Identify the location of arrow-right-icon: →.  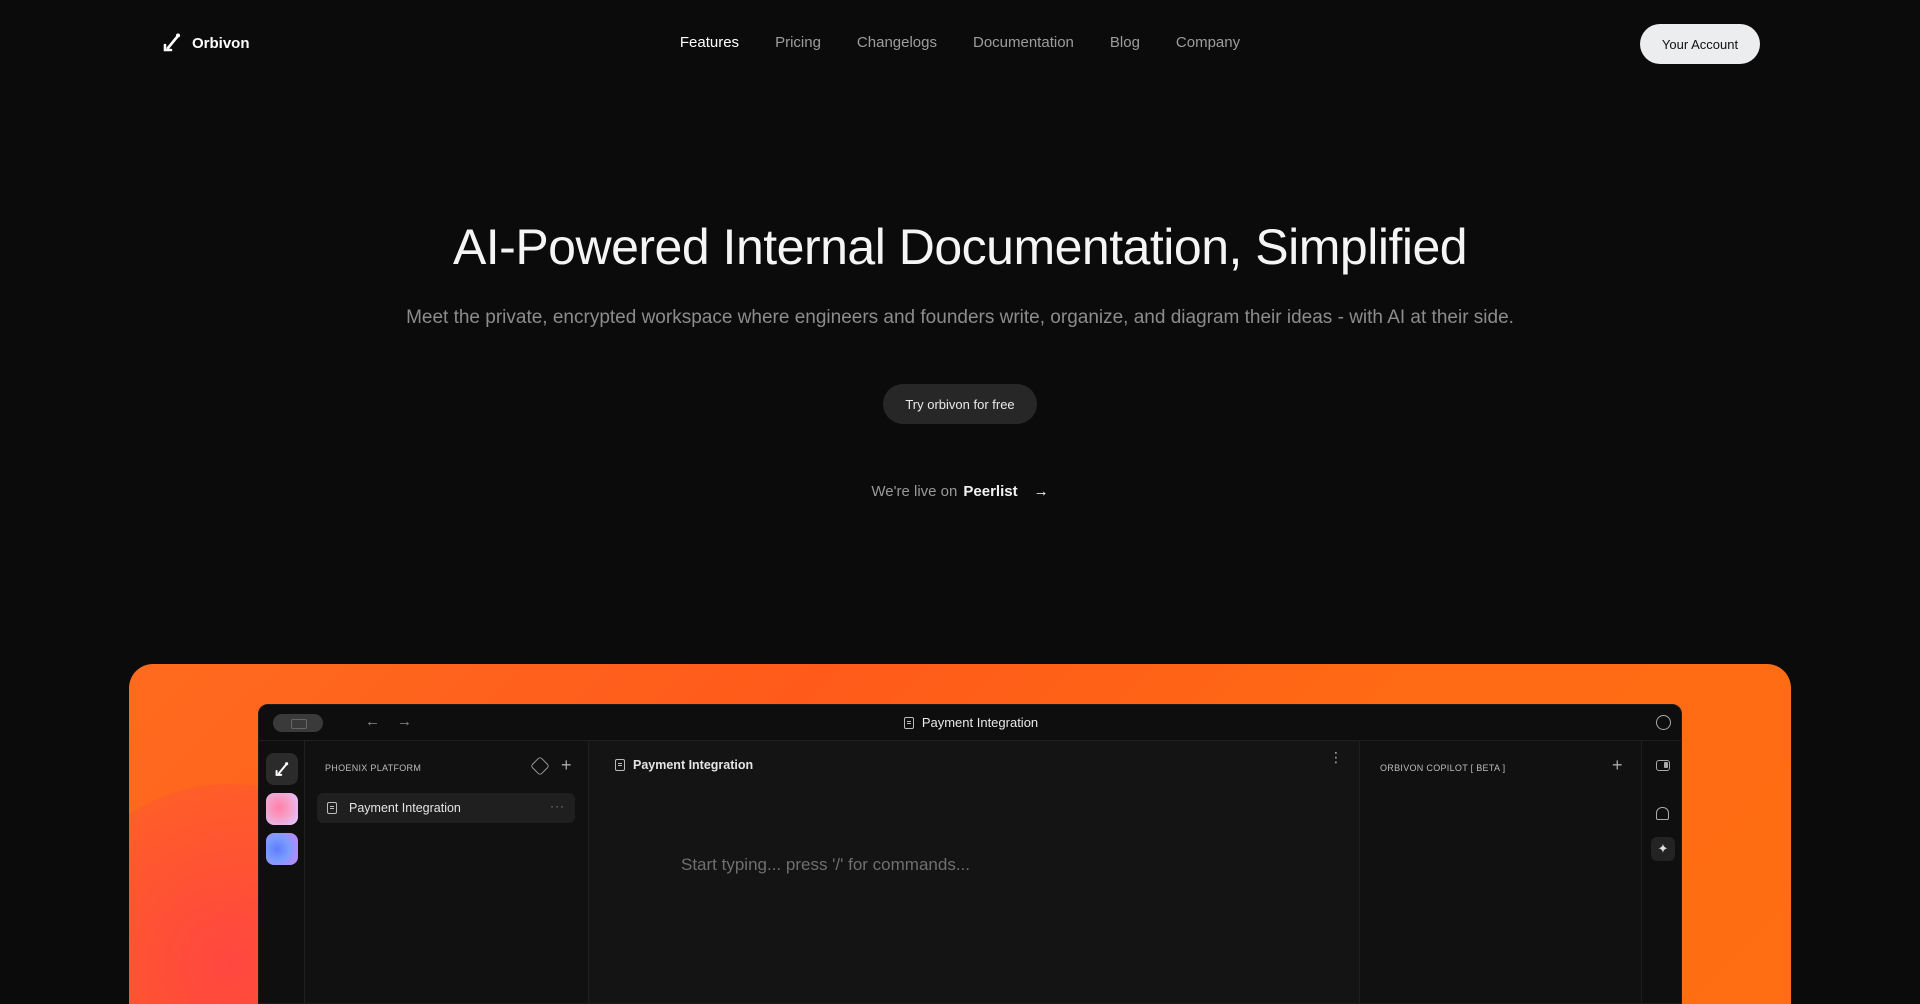
(1041, 491).